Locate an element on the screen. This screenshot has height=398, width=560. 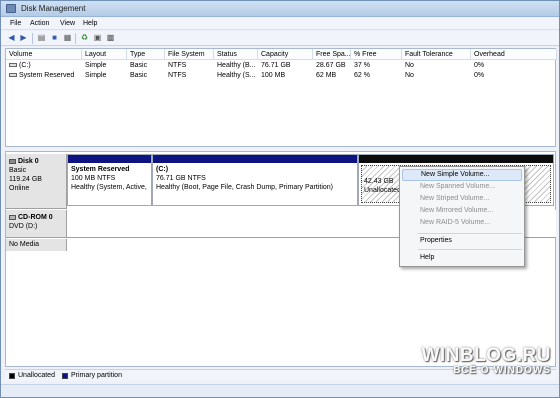
cell-free-space: 28.67 GB is located at coordinates (331, 65).